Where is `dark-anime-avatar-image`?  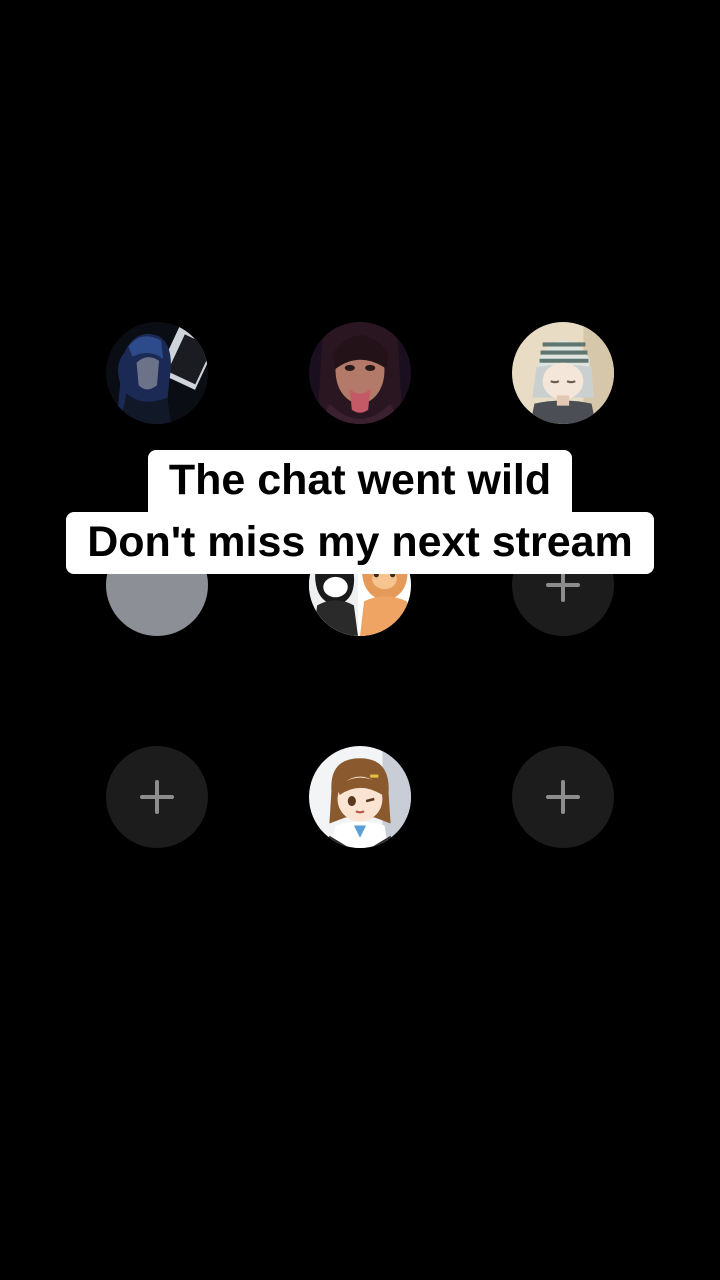
dark-anime-avatar-image is located at coordinates (157, 373).